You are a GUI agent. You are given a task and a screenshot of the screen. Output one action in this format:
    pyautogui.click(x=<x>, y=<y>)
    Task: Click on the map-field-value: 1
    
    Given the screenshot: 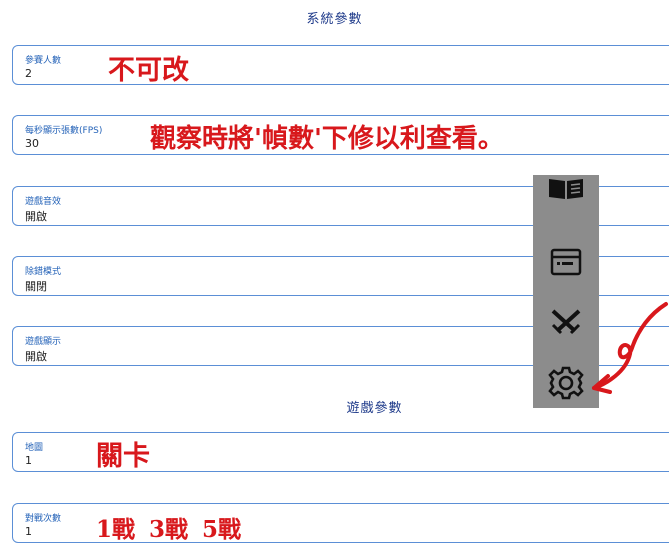 What is the action you would take?
    pyautogui.click(x=28, y=460)
    